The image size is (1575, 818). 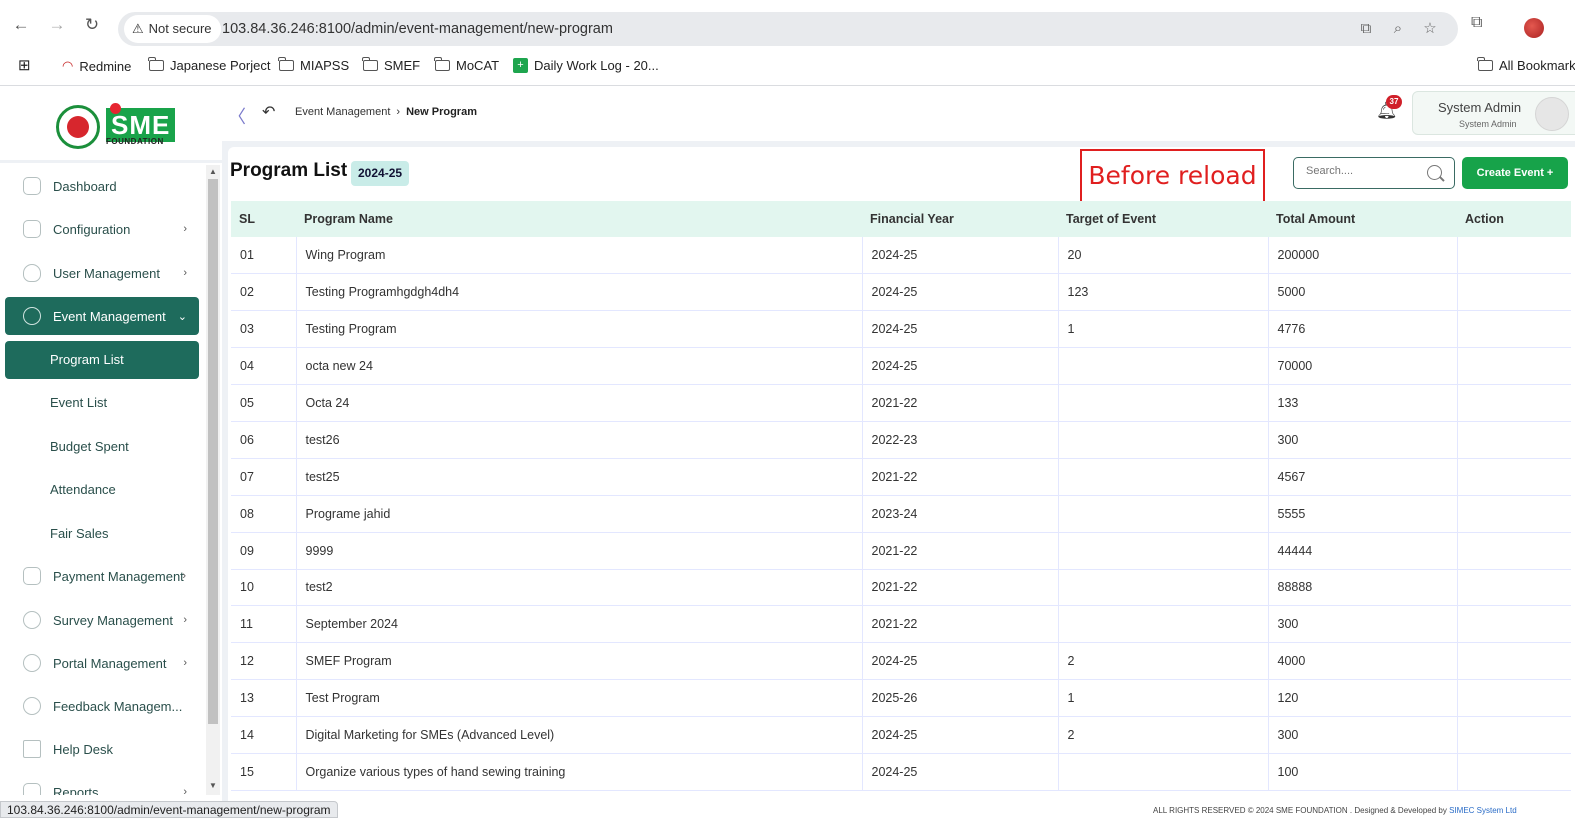 What do you see at coordinates (172, 29) in the screenshot?
I see `not-secure-chip: ⚠ Not secure` at bounding box center [172, 29].